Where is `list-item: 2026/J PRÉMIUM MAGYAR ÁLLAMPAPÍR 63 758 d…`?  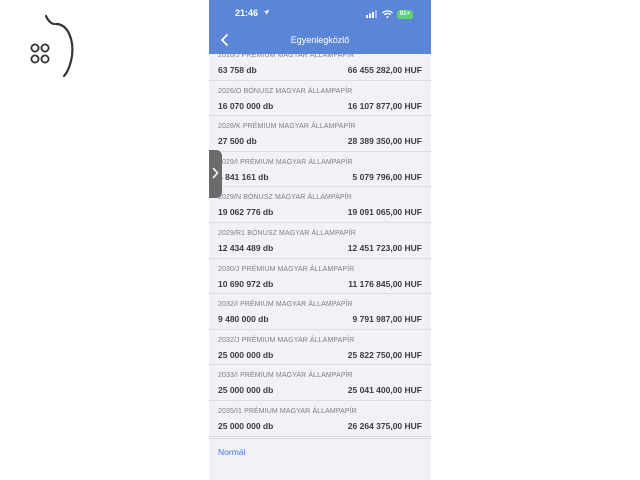
list-item: 2026/J PRÉMIUM MAGYAR ÁLLAMPAPÍR 63 758 d… is located at coordinates (320, 67).